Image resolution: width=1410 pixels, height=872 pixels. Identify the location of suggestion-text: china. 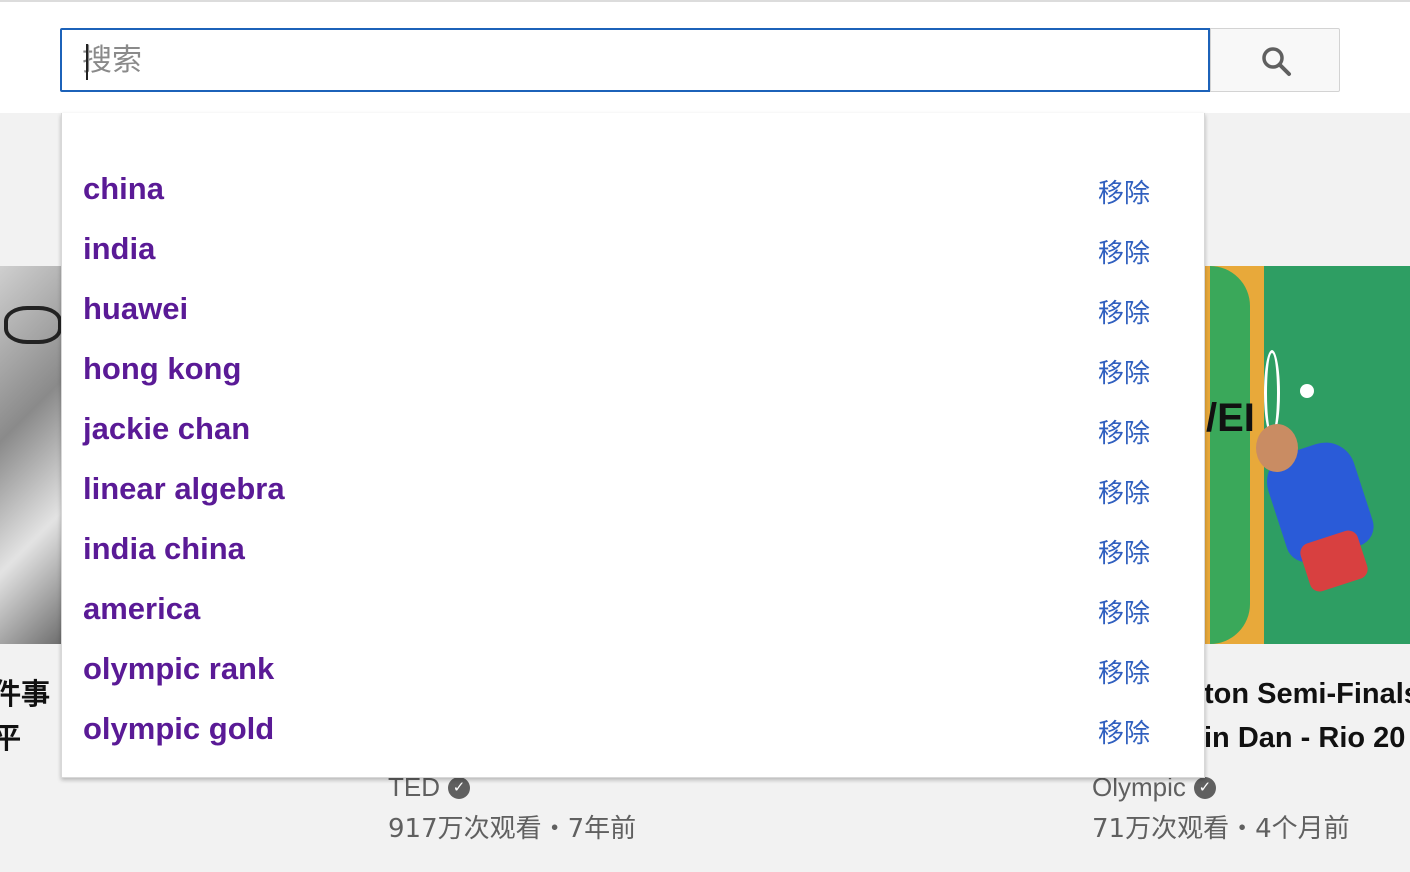
(123, 189).